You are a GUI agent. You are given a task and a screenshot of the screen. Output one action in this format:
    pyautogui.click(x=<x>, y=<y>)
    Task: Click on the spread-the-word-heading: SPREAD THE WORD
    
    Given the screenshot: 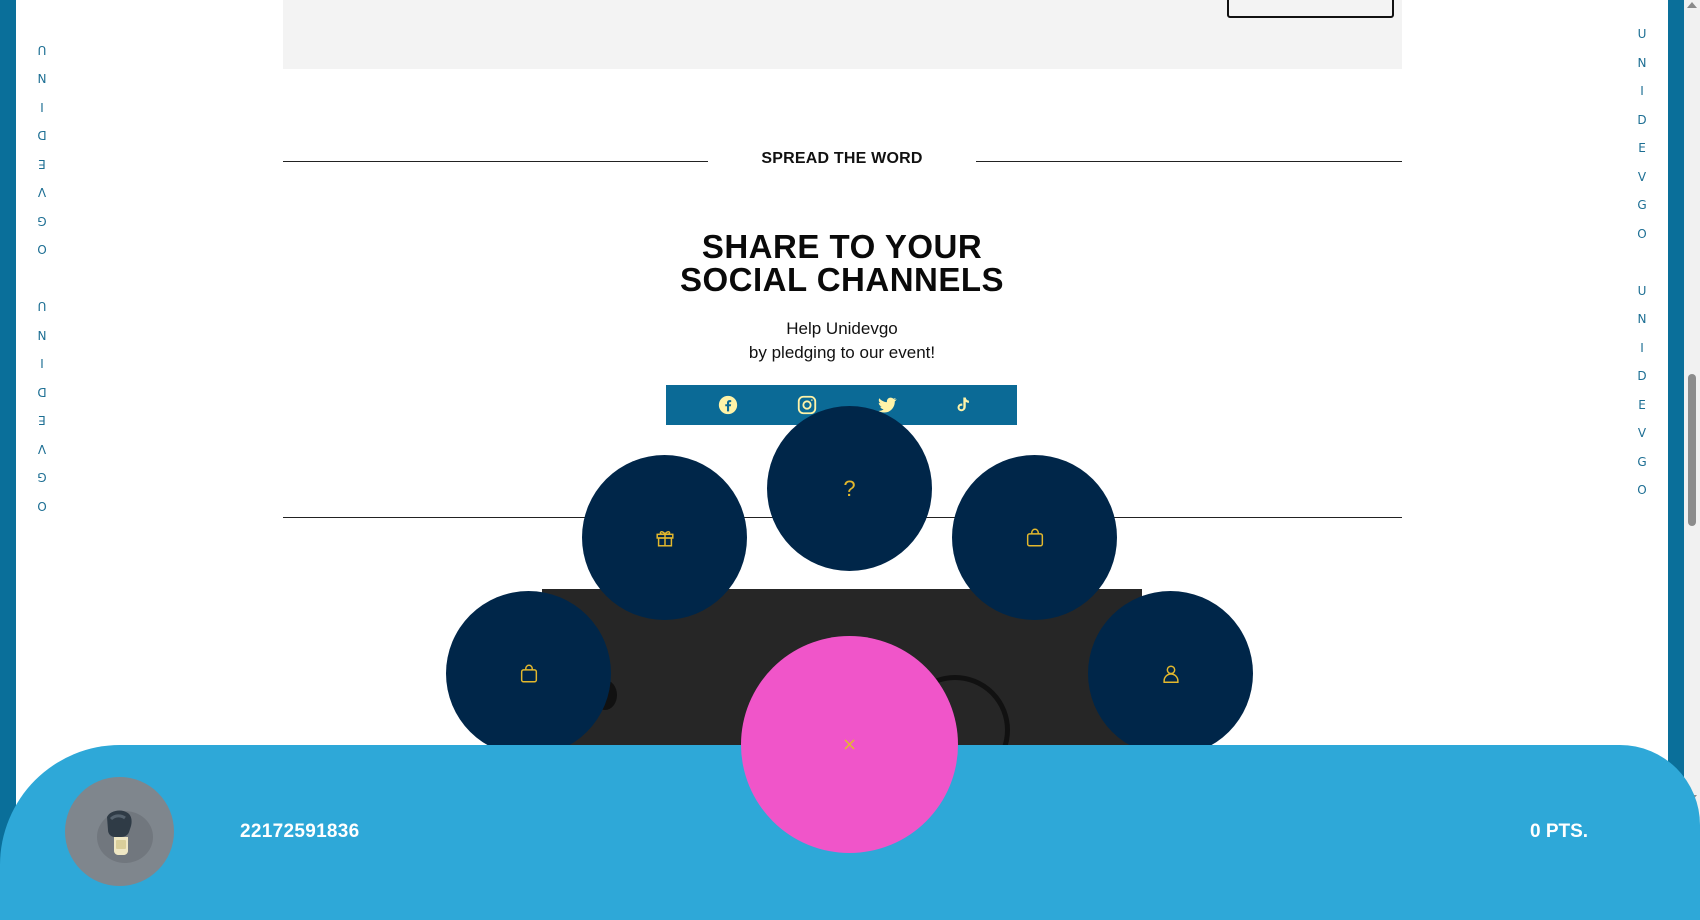 What is the action you would take?
    pyautogui.click(x=842, y=158)
    